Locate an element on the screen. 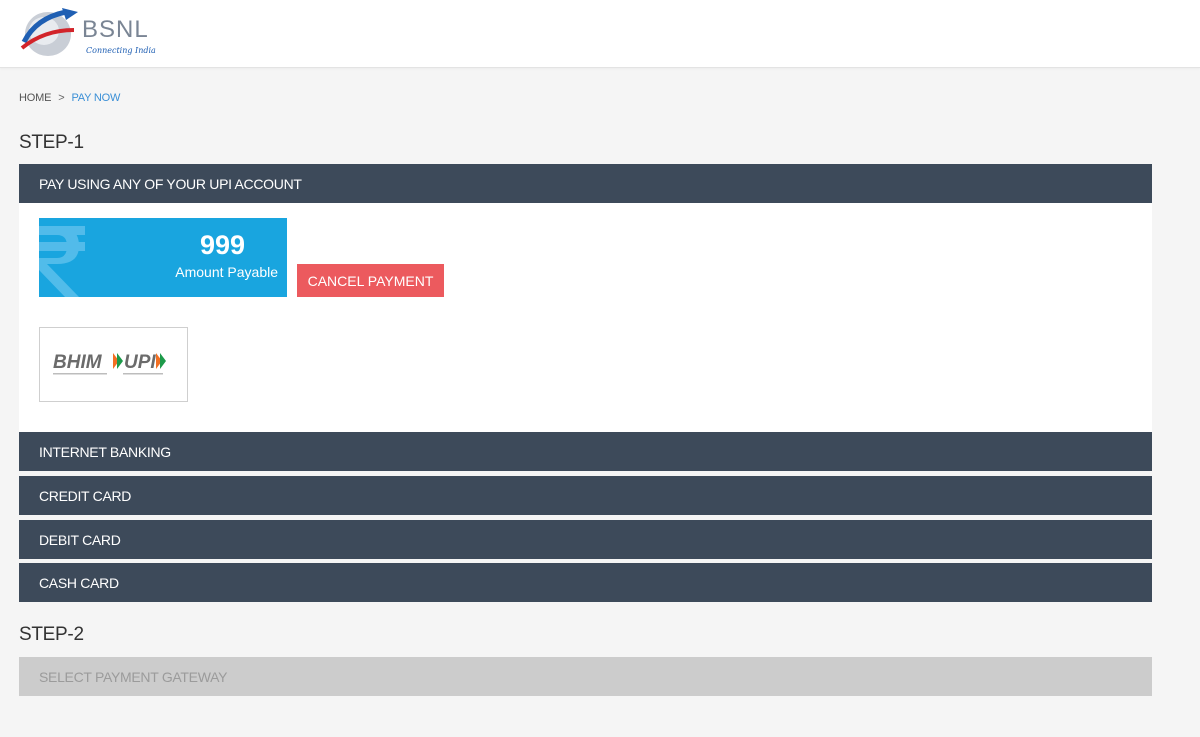 The width and height of the screenshot is (1200, 737). bhim-upi-logo: BHIM UPI is located at coordinates (109, 363).